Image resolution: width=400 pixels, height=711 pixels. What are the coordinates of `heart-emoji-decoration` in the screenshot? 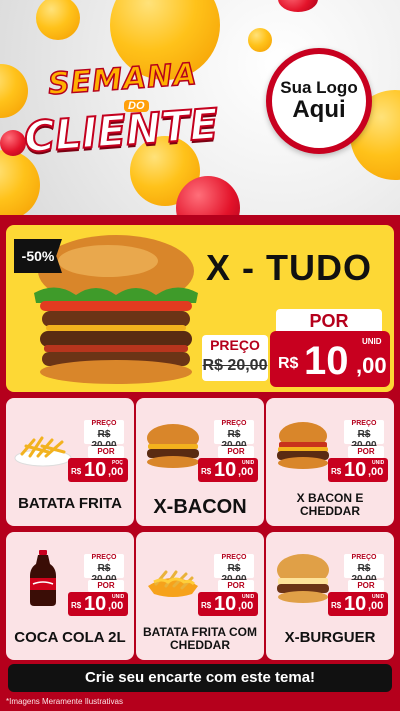 It's located at (298, 6).